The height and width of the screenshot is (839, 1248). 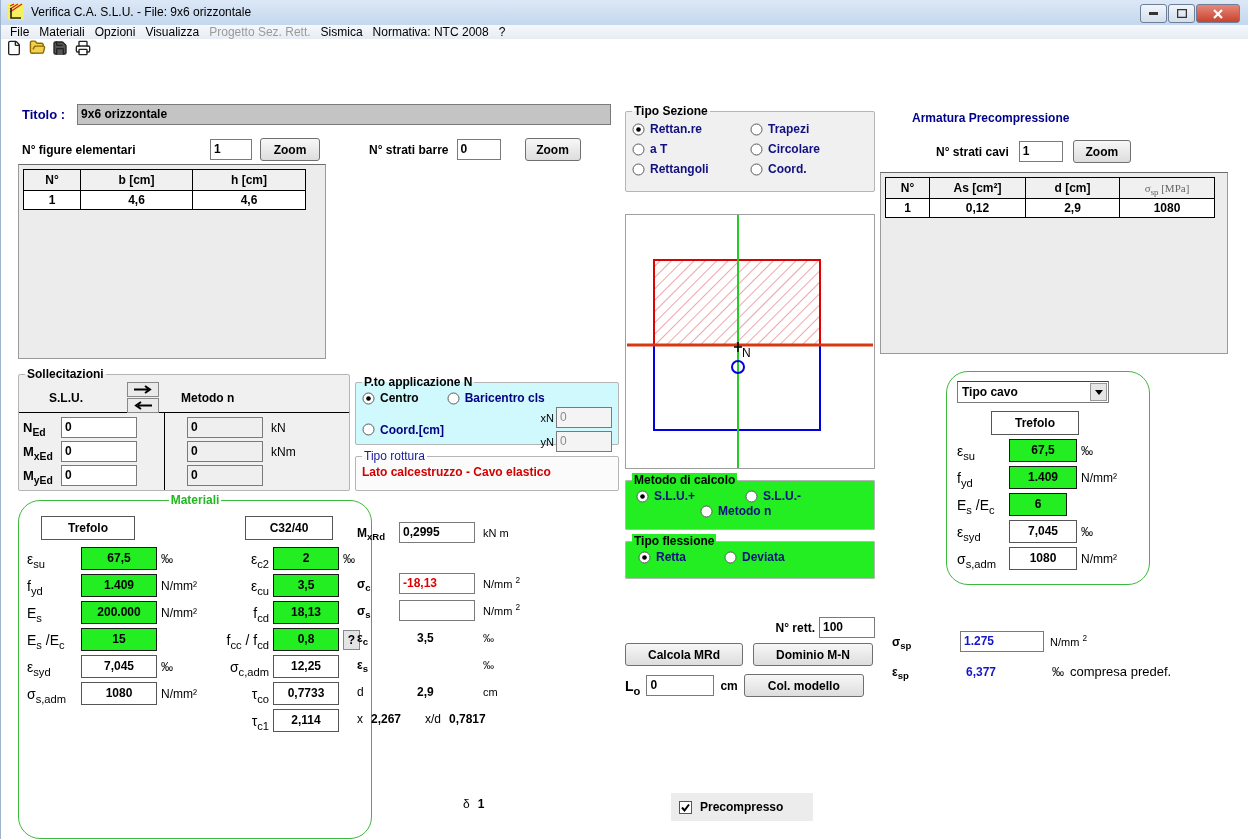 I want to click on radio-option: S.L.U.+, so click(x=665, y=496).